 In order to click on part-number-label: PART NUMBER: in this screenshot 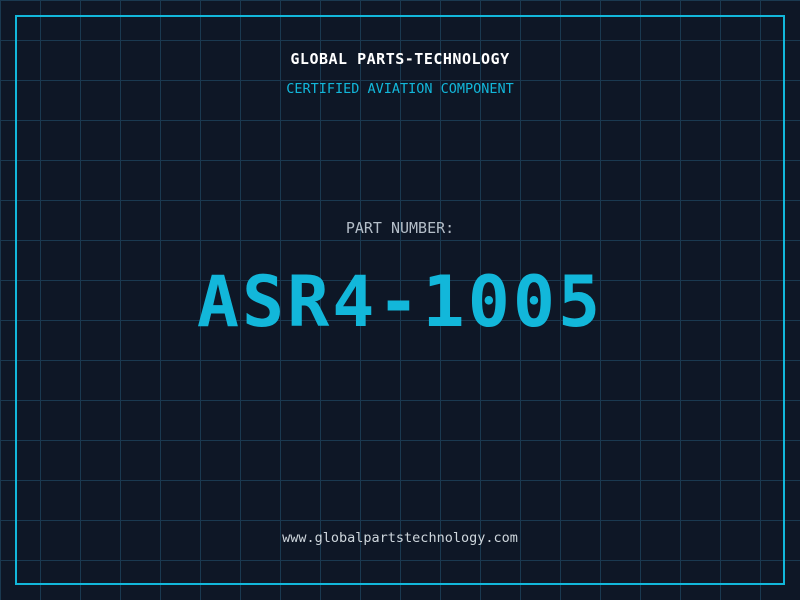, I will do `click(400, 228)`.